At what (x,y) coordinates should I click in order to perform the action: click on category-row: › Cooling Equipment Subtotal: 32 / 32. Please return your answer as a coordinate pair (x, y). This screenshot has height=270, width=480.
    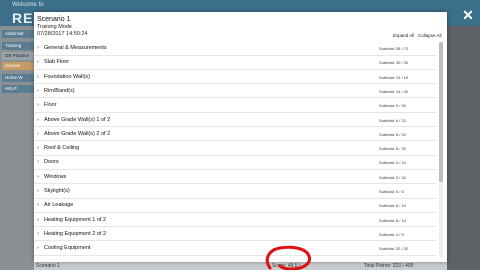
    Looking at the image, I should click on (235, 249).